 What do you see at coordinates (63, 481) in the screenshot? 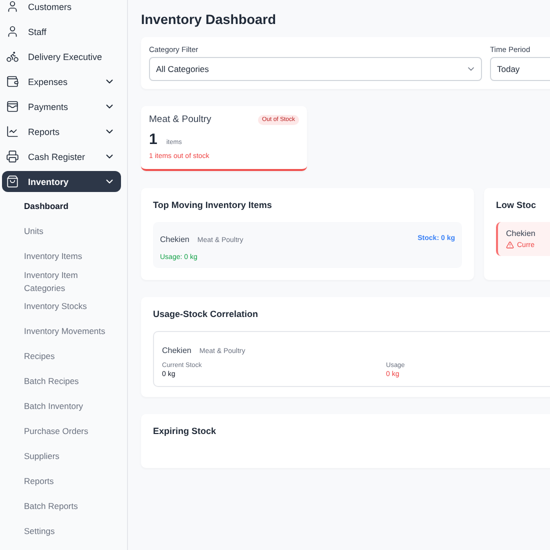
I see `submenu-item: Reports` at bounding box center [63, 481].